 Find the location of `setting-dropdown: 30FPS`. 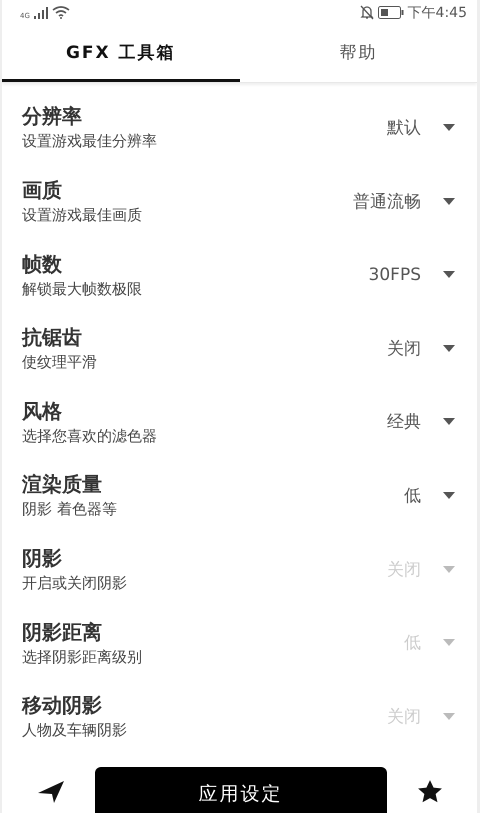

setting-dropdown: 30FPS is located at coordinates (411, 274).